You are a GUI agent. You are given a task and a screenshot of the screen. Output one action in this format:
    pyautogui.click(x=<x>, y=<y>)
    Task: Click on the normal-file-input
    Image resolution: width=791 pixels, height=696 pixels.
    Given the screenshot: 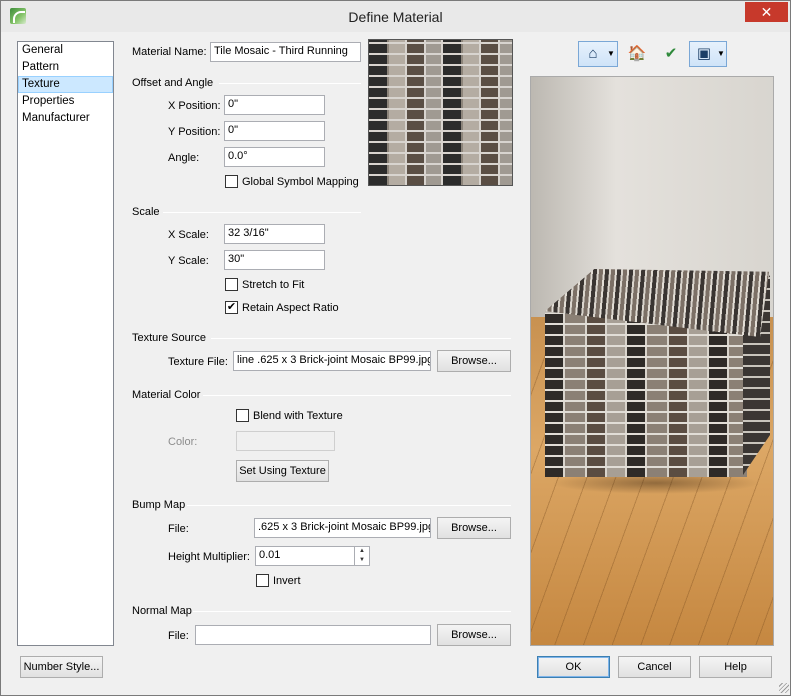 What is the action you would take?
    pyautogui.click(x=313, y=635)
    